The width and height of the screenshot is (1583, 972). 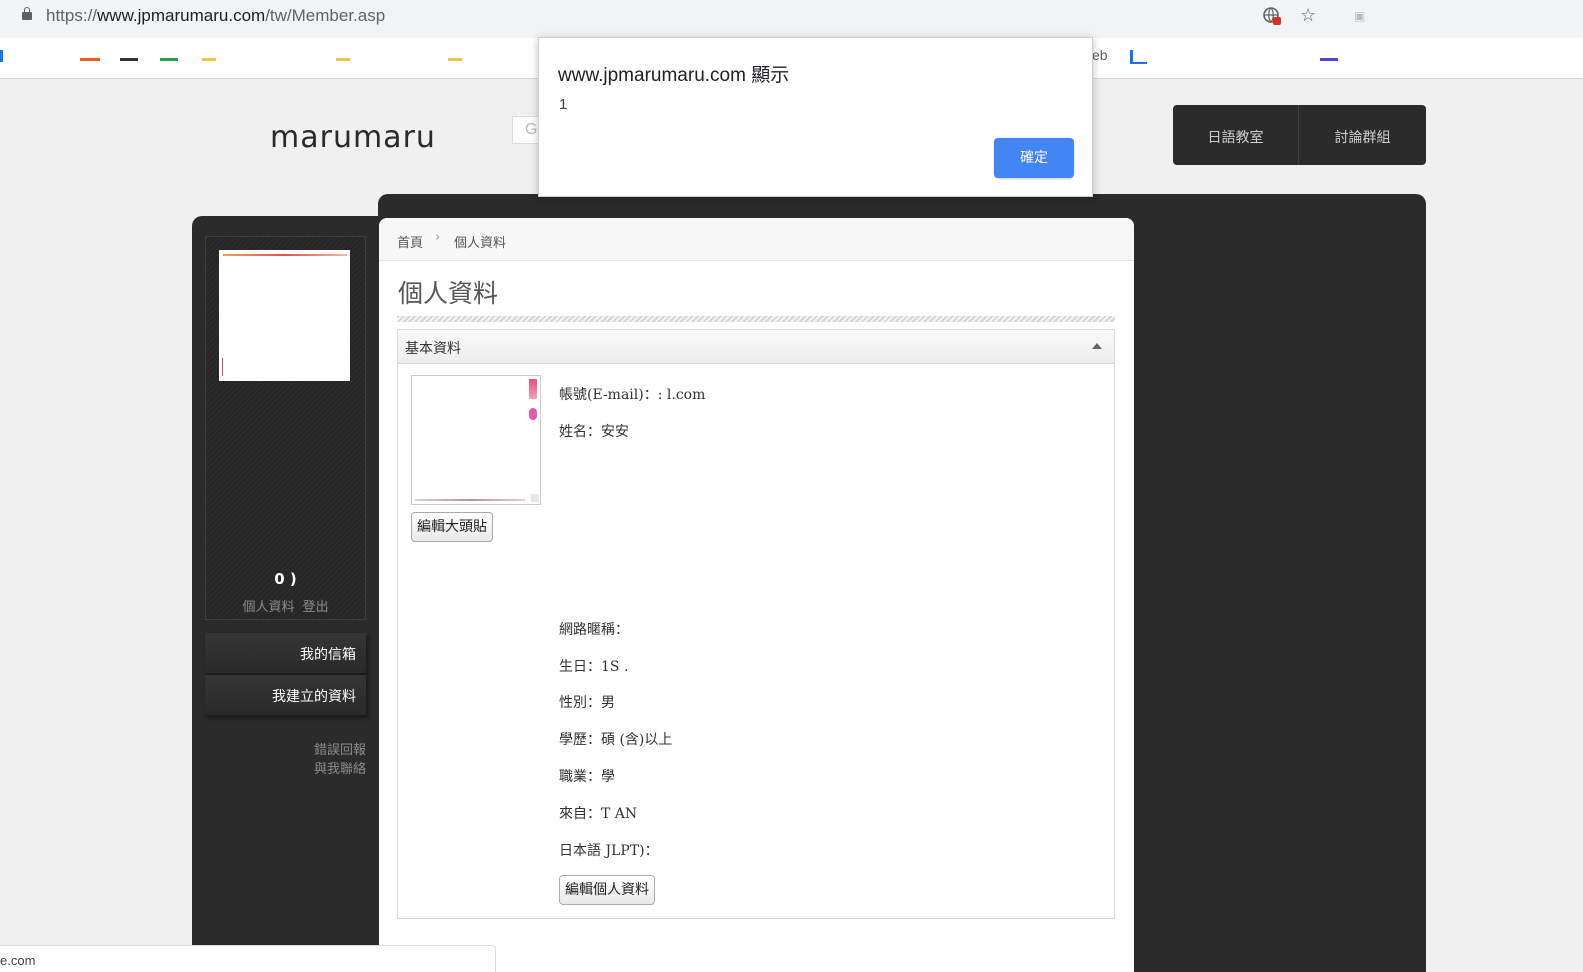 What do you see at coordinates (756, 239) in the screenshot?
I see `breadcrumb: 首頁 › 個人資料` at bounding box center [756, 239].